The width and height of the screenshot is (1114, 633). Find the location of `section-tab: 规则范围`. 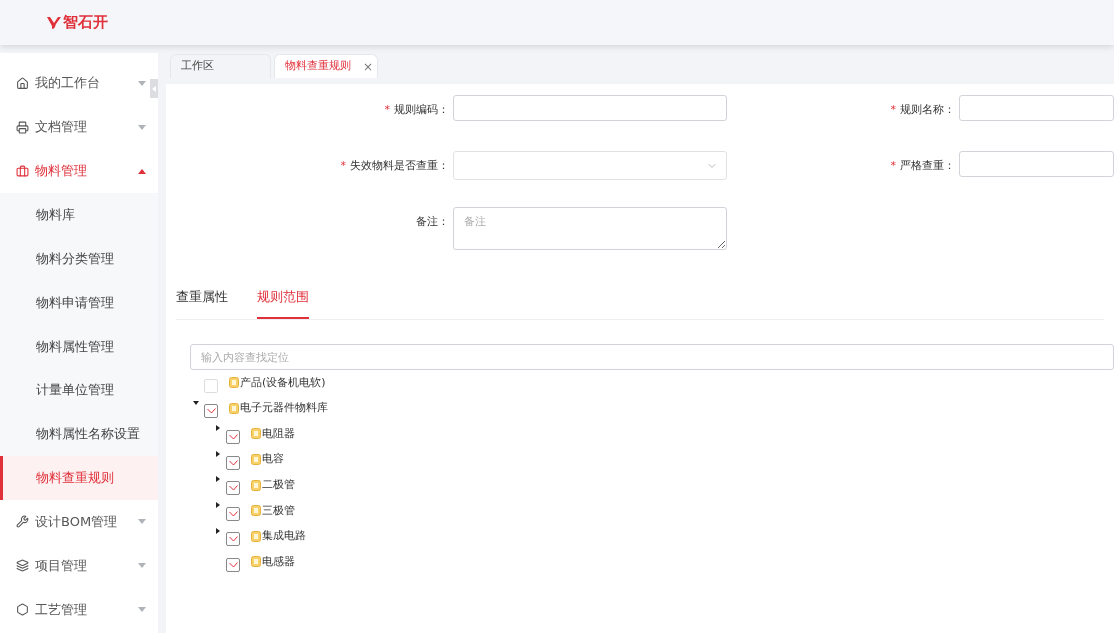

section-tab: 规则范围 is located at coordinates (283, 303).